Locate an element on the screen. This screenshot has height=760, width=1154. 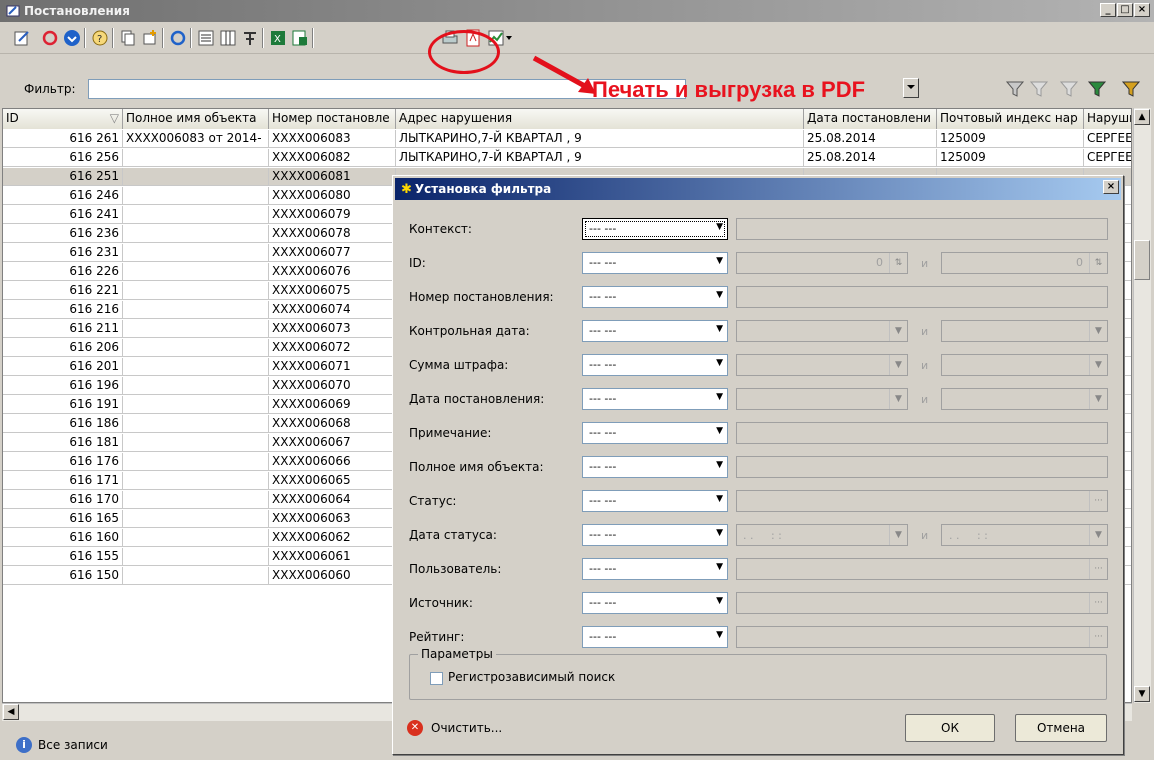
table-cell-num: XXXX006064 is located at coordinates (332, 500).